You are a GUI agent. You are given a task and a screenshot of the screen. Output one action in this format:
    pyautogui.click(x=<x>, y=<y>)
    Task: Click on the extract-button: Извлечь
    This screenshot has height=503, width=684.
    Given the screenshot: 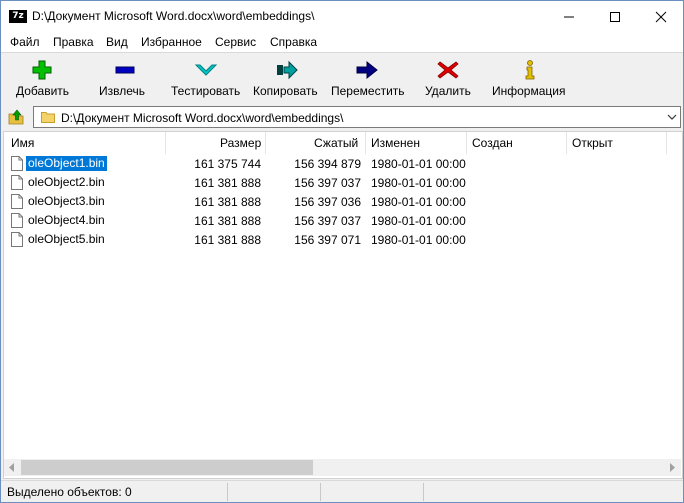 What is the action you would take?
    pyautogui.click(x=125, y=78)
    